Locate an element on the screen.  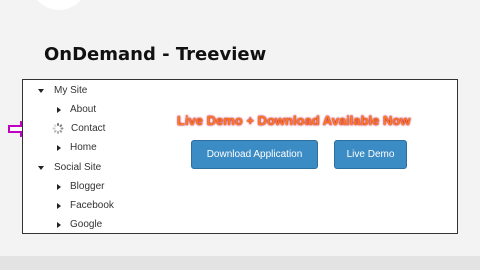
download-application-button: Download Application is located at coordinates (254, 154).